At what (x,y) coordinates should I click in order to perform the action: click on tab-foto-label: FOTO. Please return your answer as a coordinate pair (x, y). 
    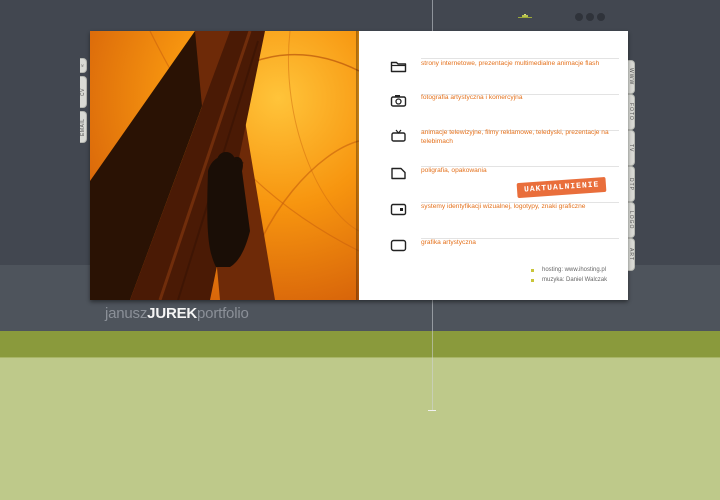
    Looking at the image, I should click on (631, 112).